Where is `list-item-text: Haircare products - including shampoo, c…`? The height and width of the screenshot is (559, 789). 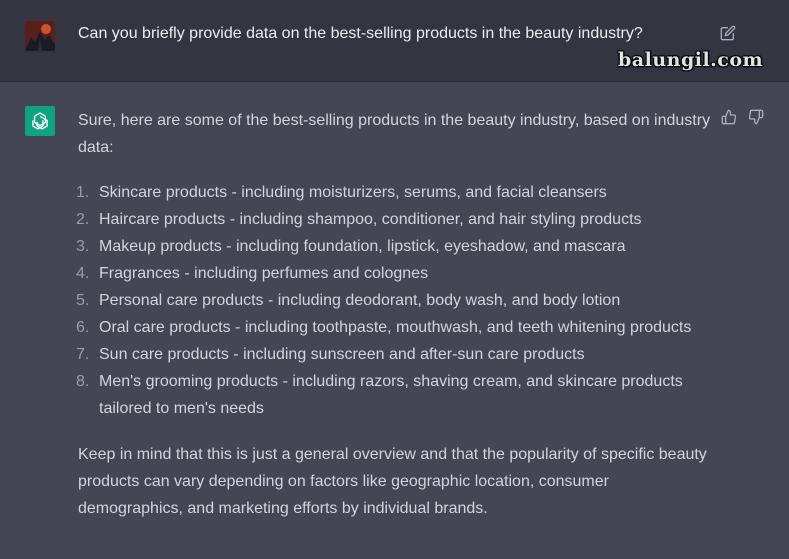
list-item-text: Haircare products - including shampoo, c… is located at coordinates (370, 219).